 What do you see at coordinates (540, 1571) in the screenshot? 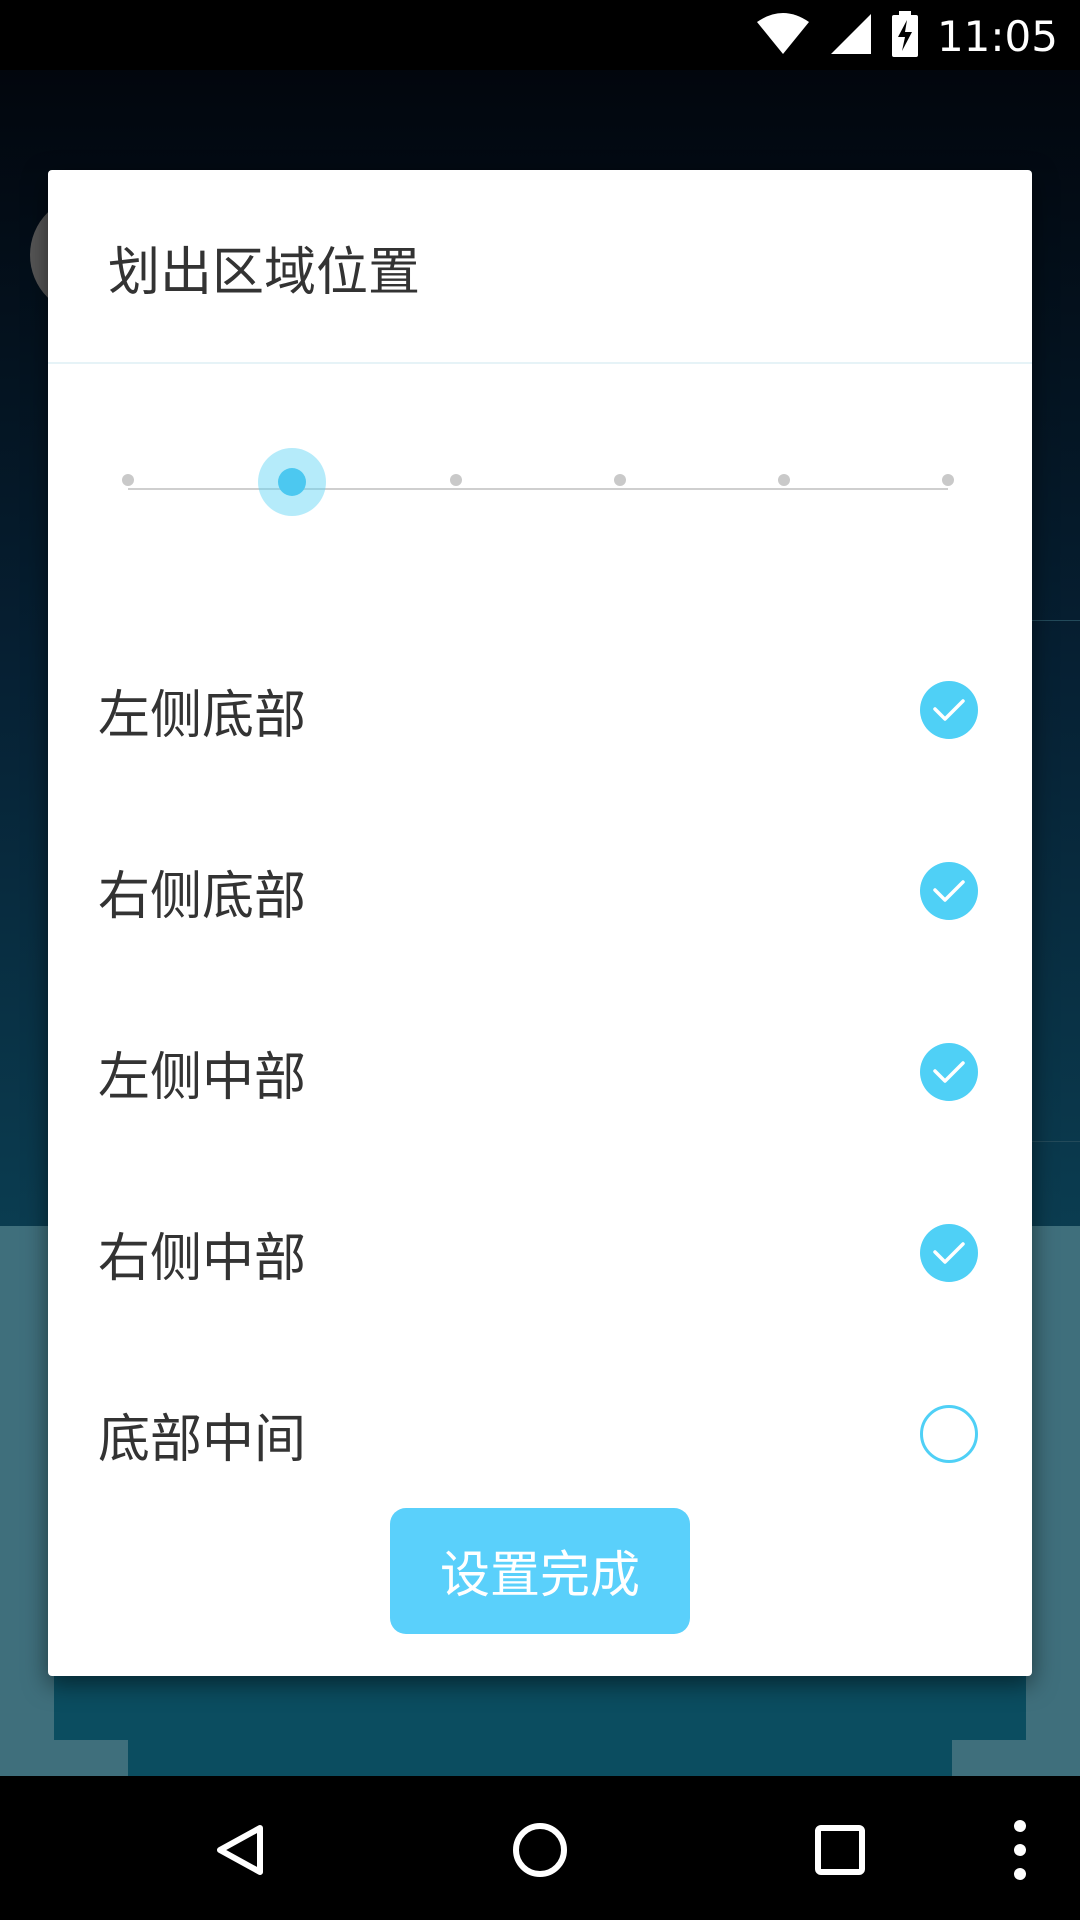
I see `done-button: 设置完成` at bounding box center [540, 1571].